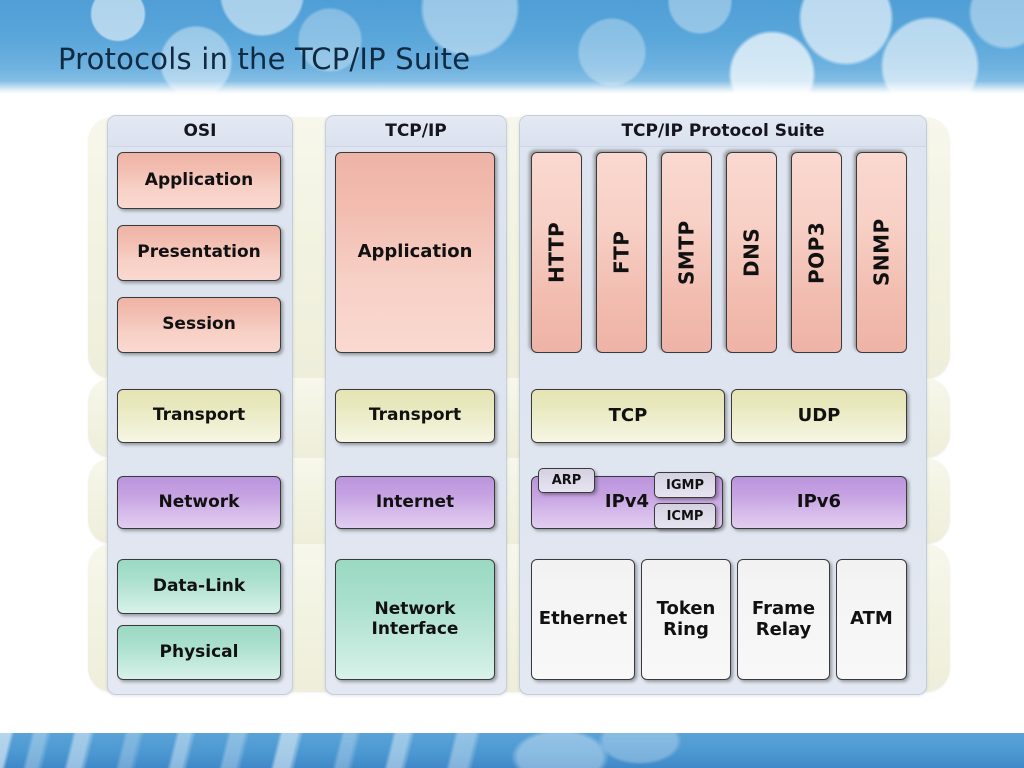  What do you see at coordinates (819, 502) in the screenshot?
I see `protocol-ipv6: IPv6` at bounding box center [819, 502].